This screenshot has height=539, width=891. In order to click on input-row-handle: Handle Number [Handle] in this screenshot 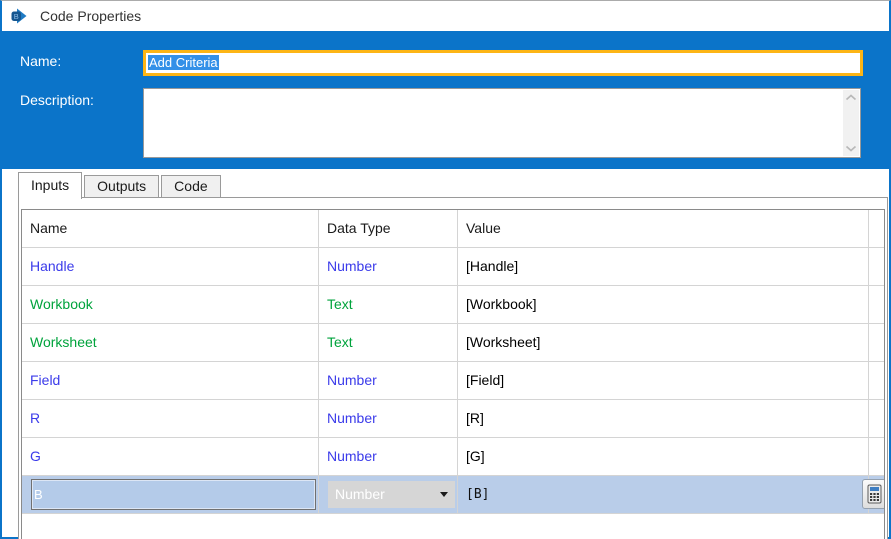, I will do `click(453, 267)`.